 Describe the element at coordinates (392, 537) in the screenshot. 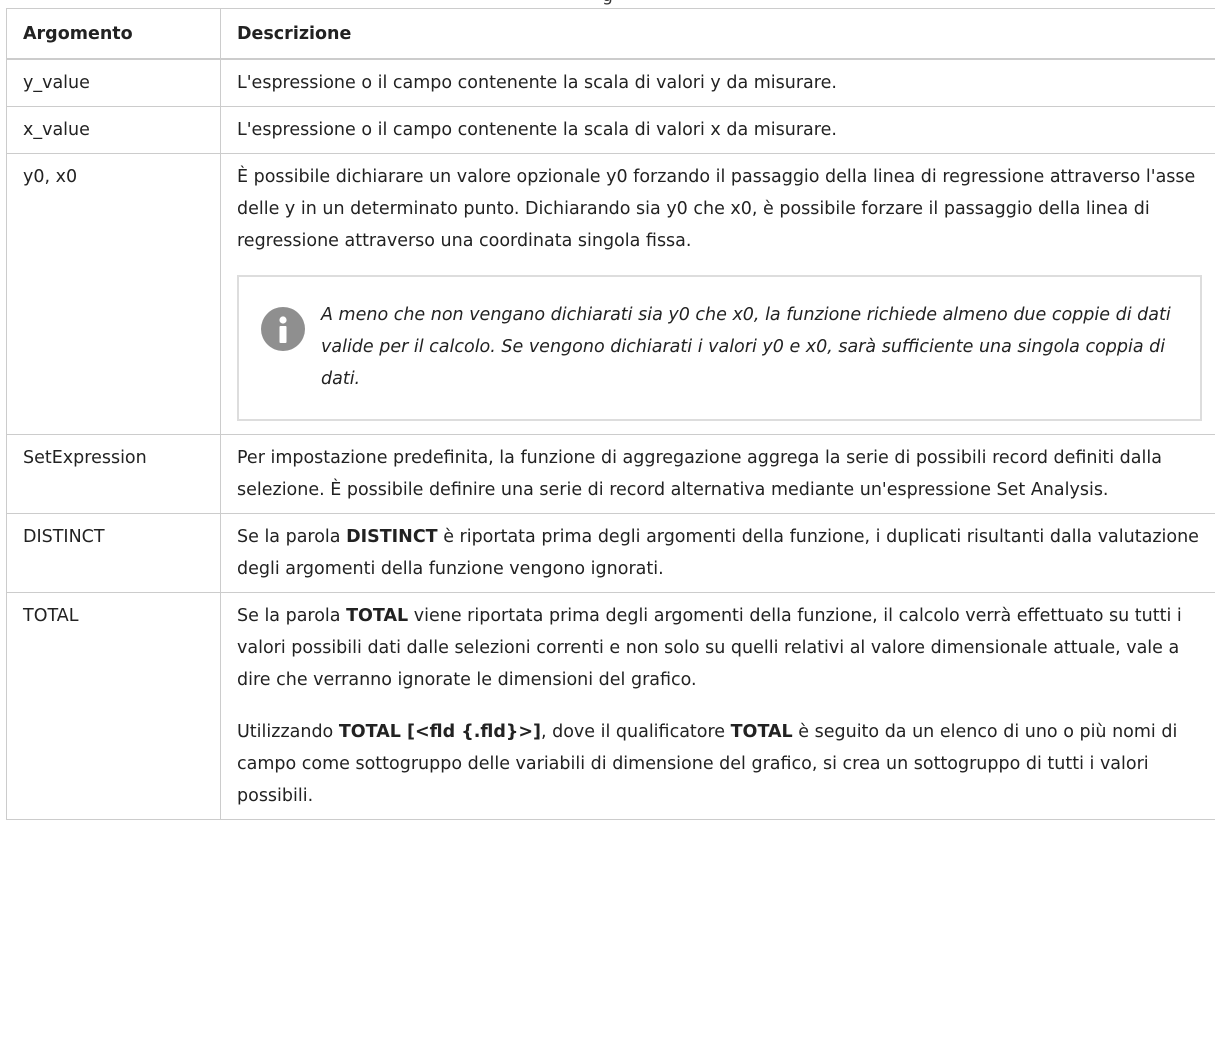

I see `keyword-distinct: DISTINCT` at that location.